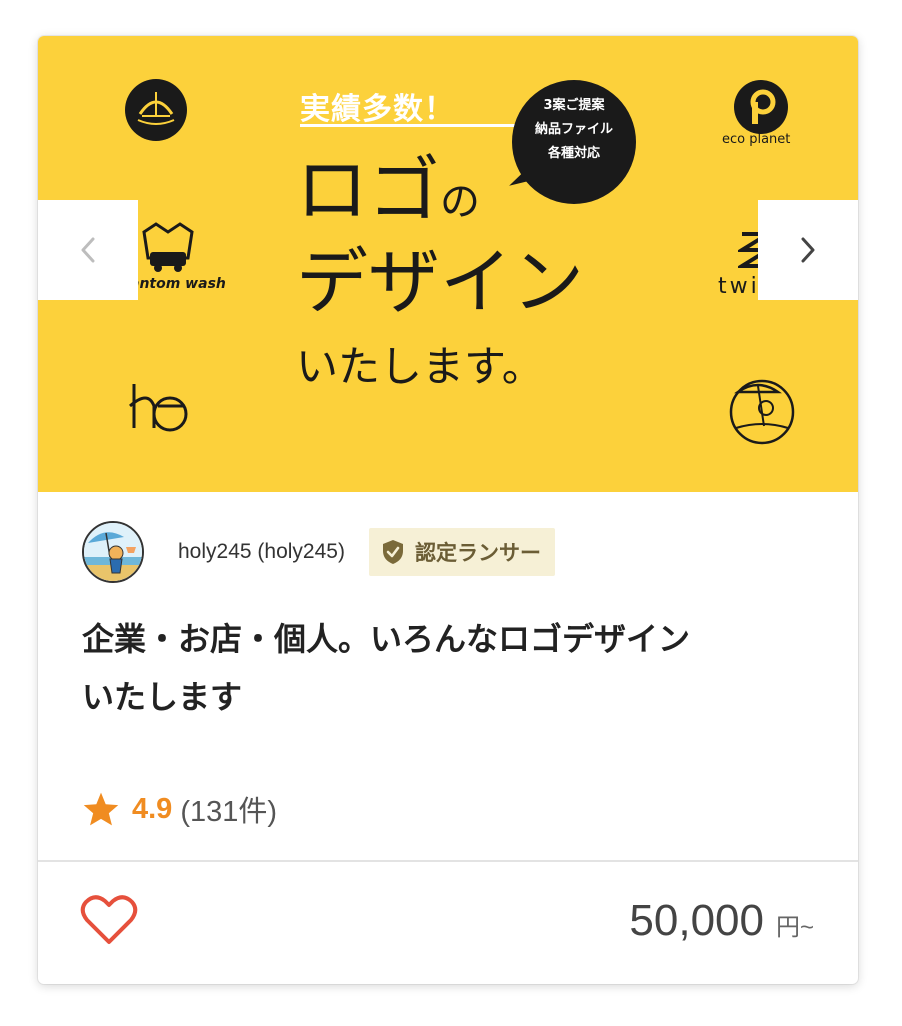 This screenshot has width=902, height=1026. What do you see at coordinates (158, 408) in the screenshot?
I see `logo-sample-monogram` at bounding box center [158, 408].